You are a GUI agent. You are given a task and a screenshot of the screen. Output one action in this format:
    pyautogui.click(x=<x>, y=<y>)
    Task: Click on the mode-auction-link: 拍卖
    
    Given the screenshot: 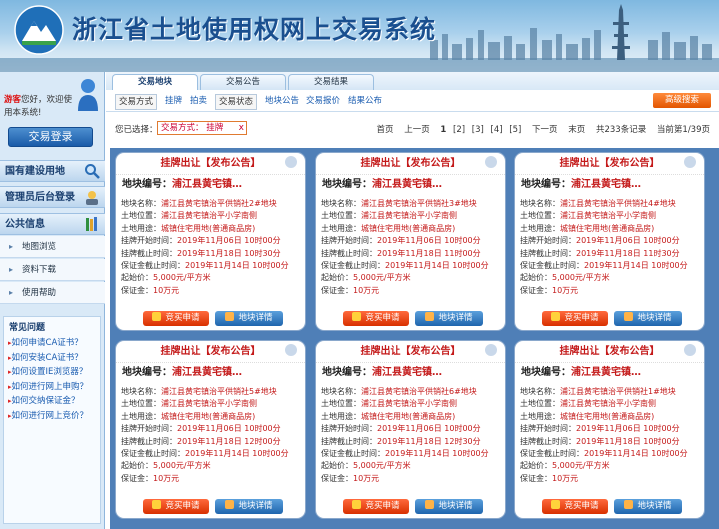 What is the action you would take?
    pyautogui.click(x=198, y=101)
    